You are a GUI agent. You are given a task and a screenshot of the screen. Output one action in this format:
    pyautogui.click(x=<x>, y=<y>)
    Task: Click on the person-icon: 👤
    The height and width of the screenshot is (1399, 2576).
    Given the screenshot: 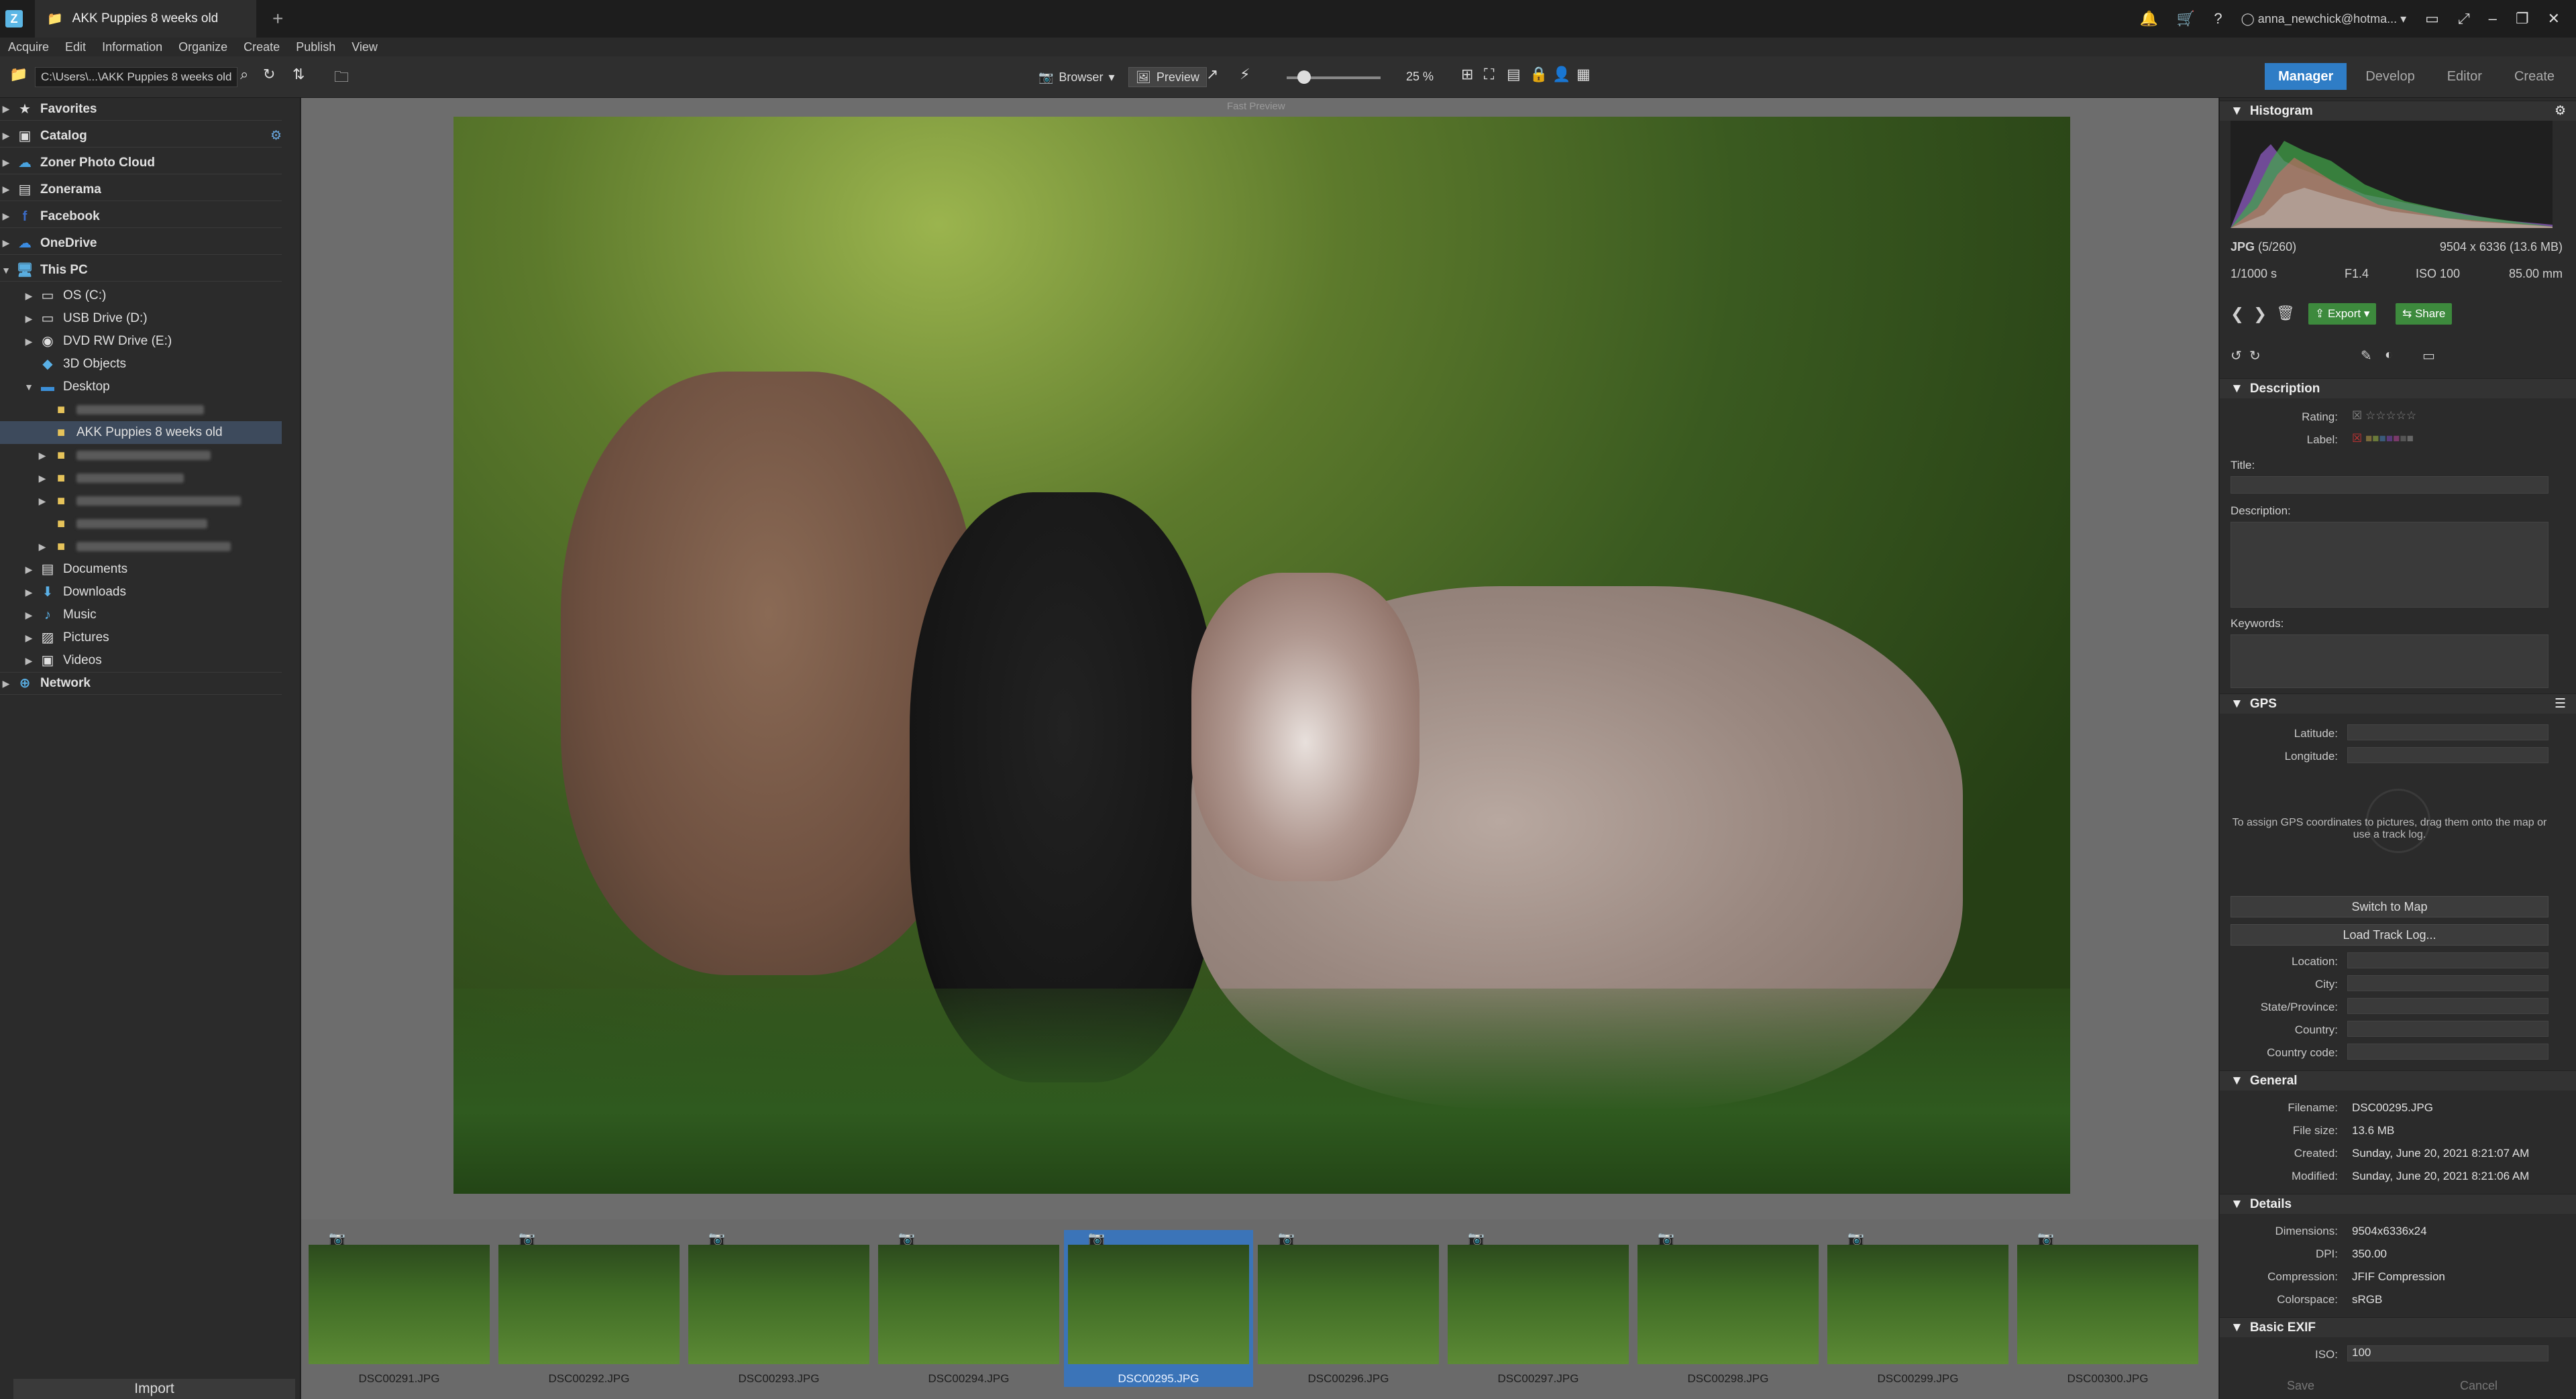 What is the action you would take?
    pyautogui.click(x=1561, y=74)
    